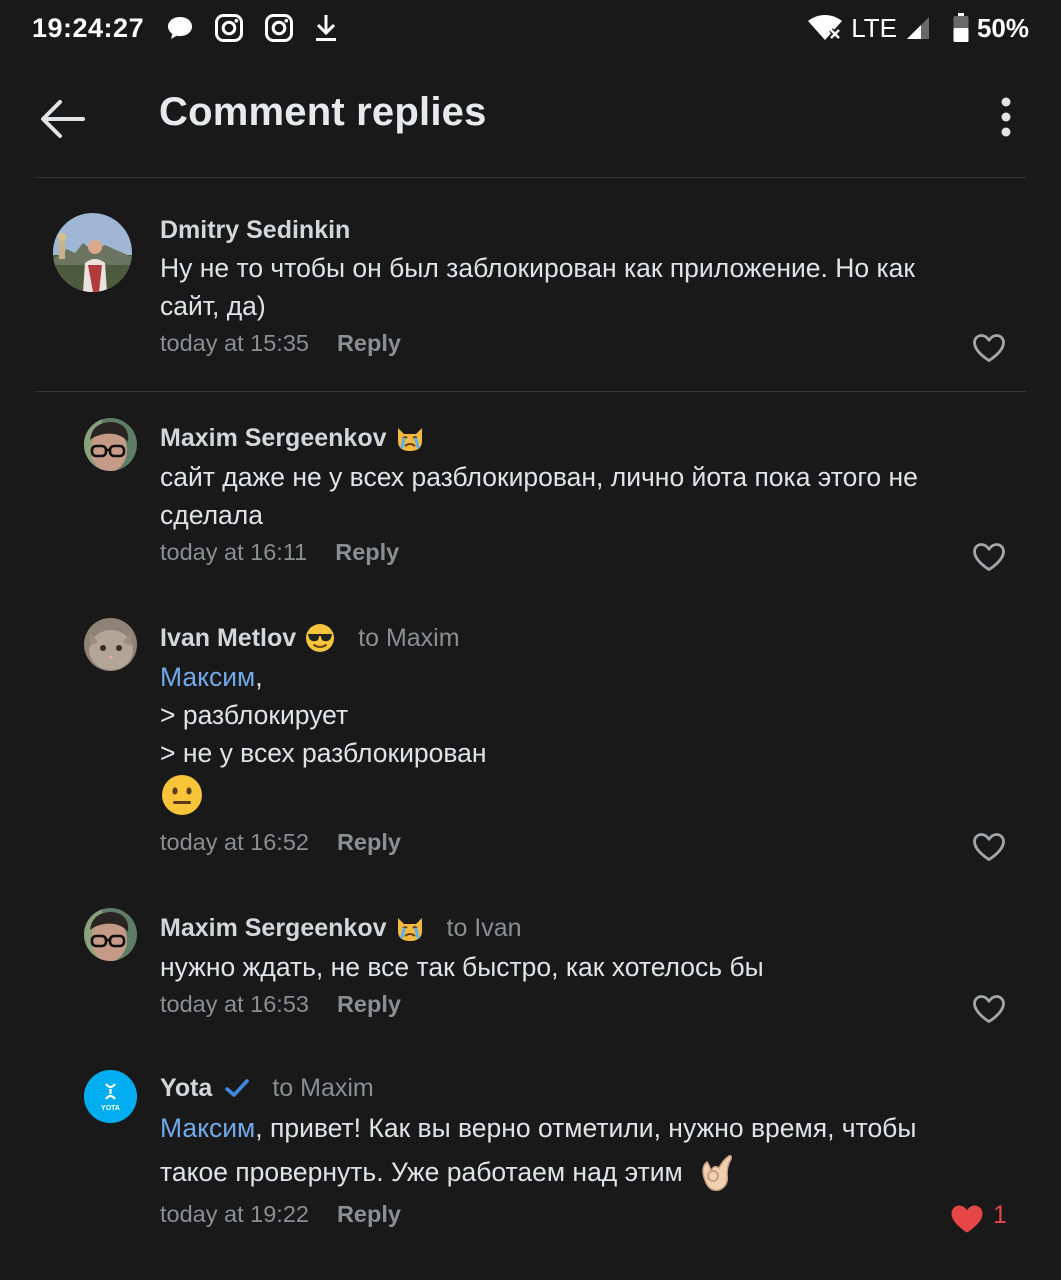  What do you see at coordinates (320, 638) in the screenshot?
I see `sunglasses-emoji-icon` at bounding box center [320, 638].